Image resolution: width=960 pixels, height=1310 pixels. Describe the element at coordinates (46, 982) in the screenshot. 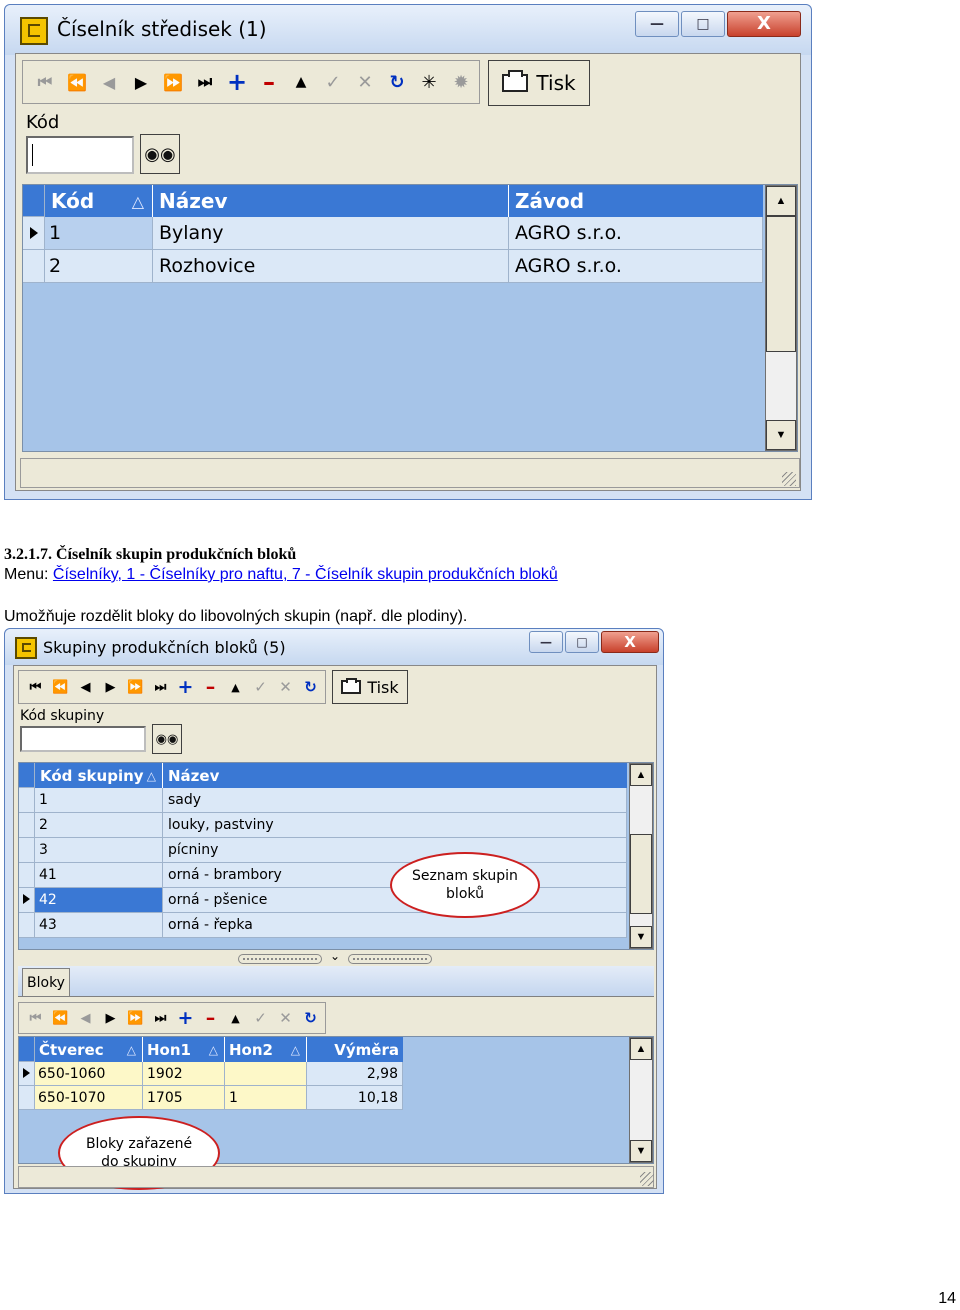

I see `tab-bloky: Bloky` at that location.